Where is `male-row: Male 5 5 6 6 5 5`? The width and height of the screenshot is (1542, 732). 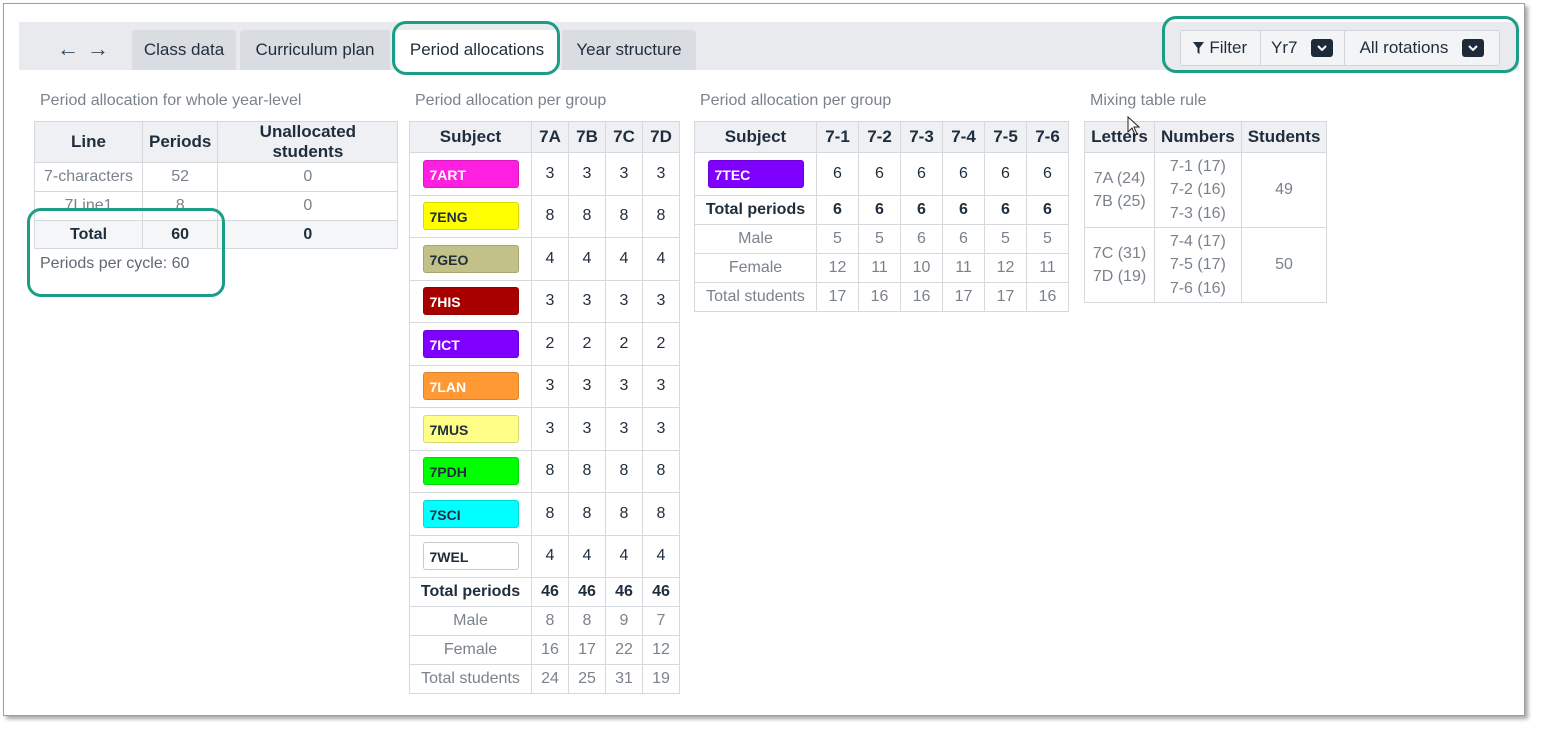 male-row: Male 5 5 6 6 5 5 is located at coordinates (881, 238).